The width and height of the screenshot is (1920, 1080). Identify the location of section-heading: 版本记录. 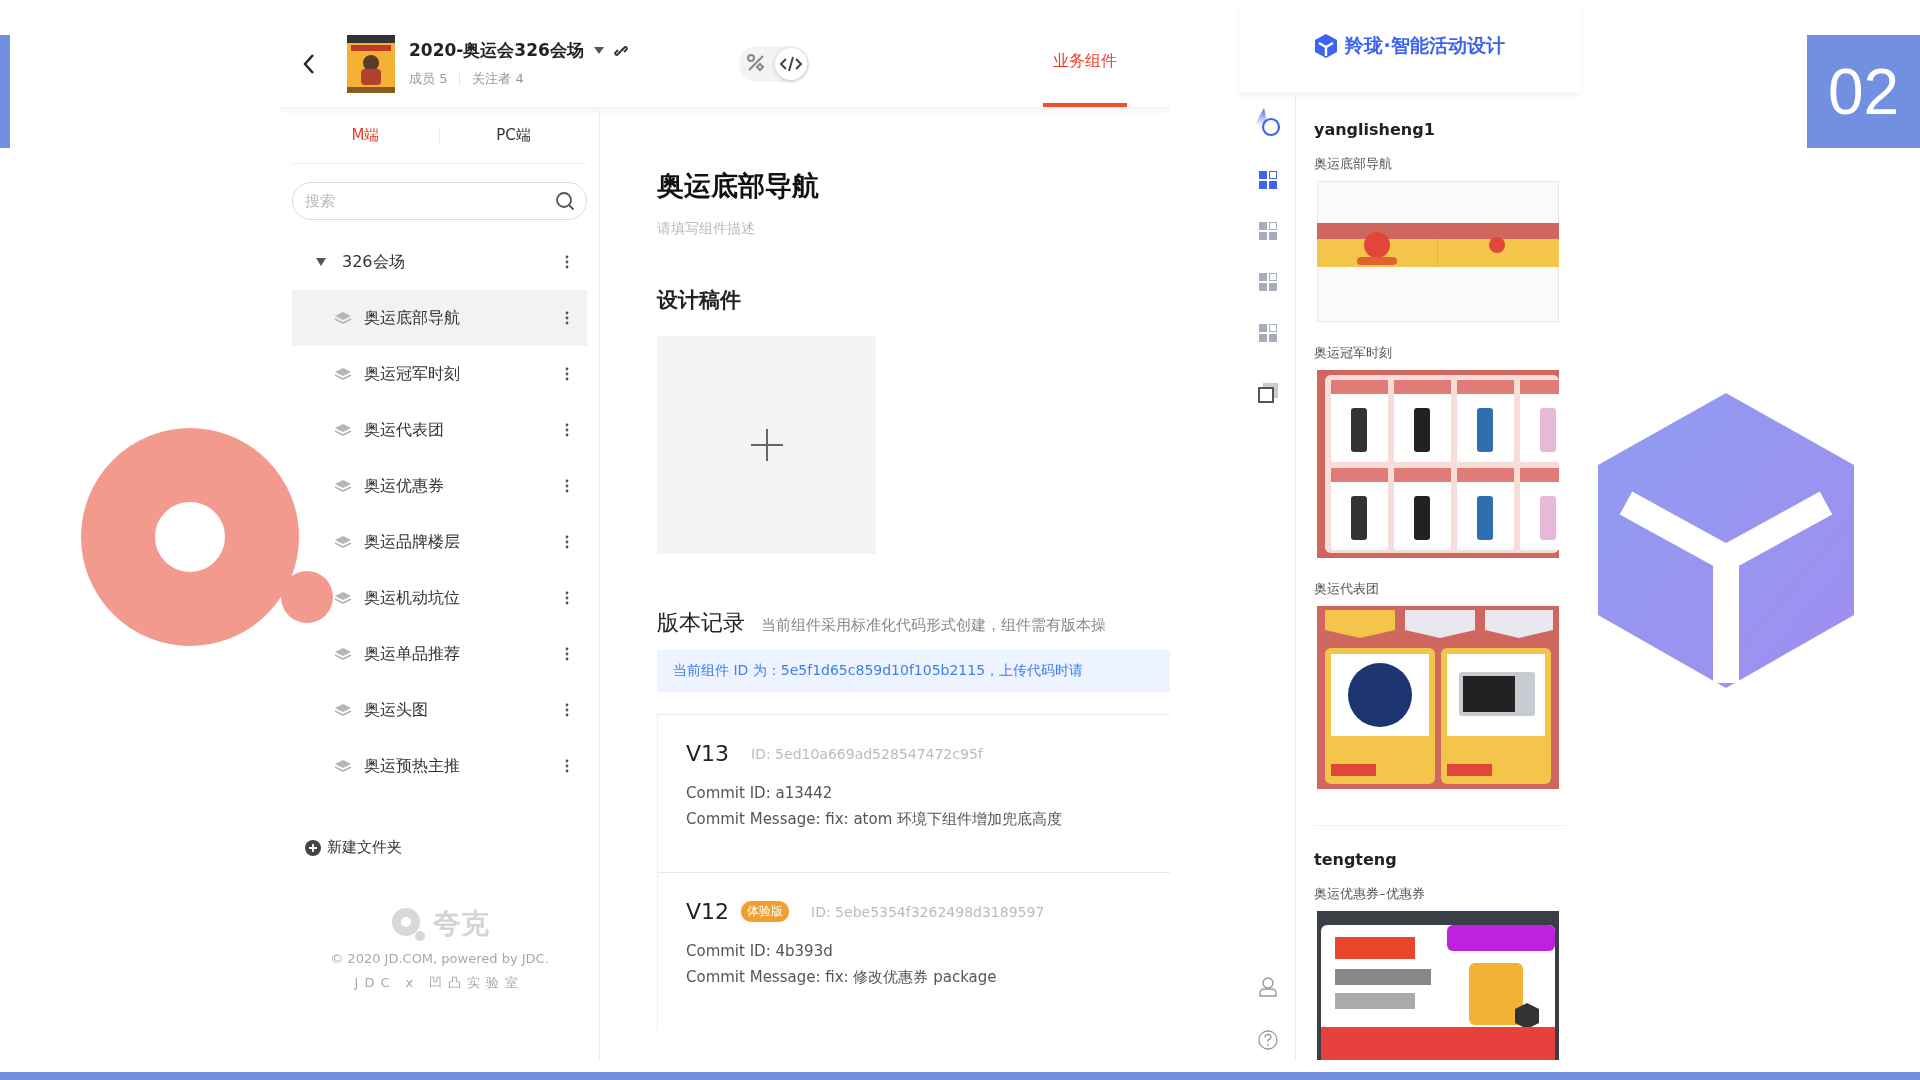
(701, 623).